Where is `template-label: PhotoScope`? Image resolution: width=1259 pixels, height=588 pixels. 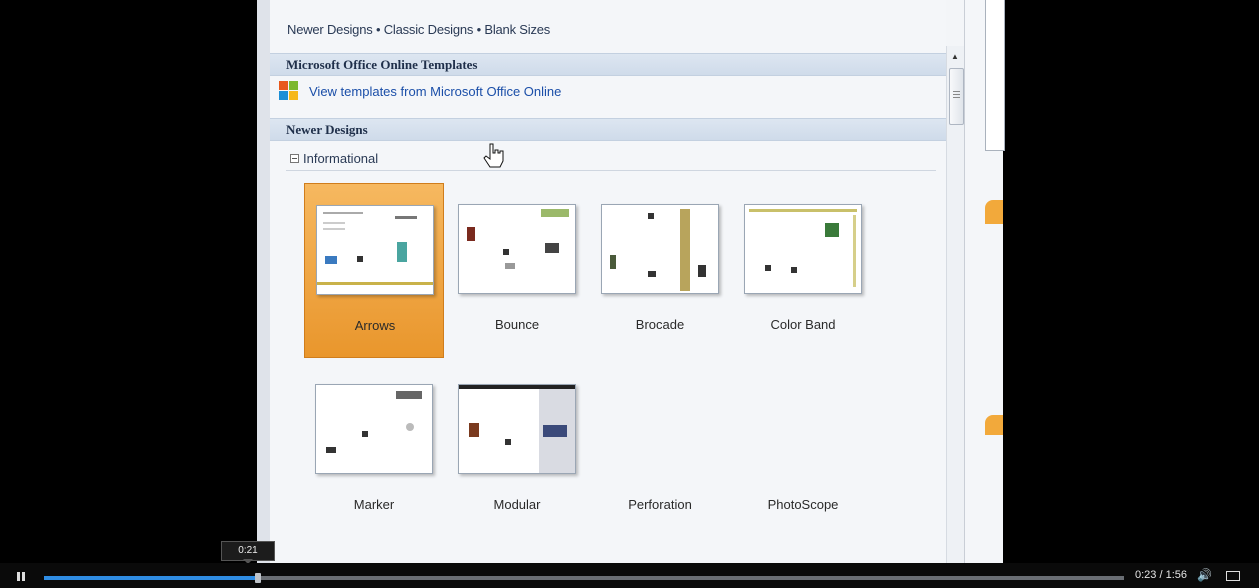 template-label: PhotoScope is located at coordinates (803, 504).